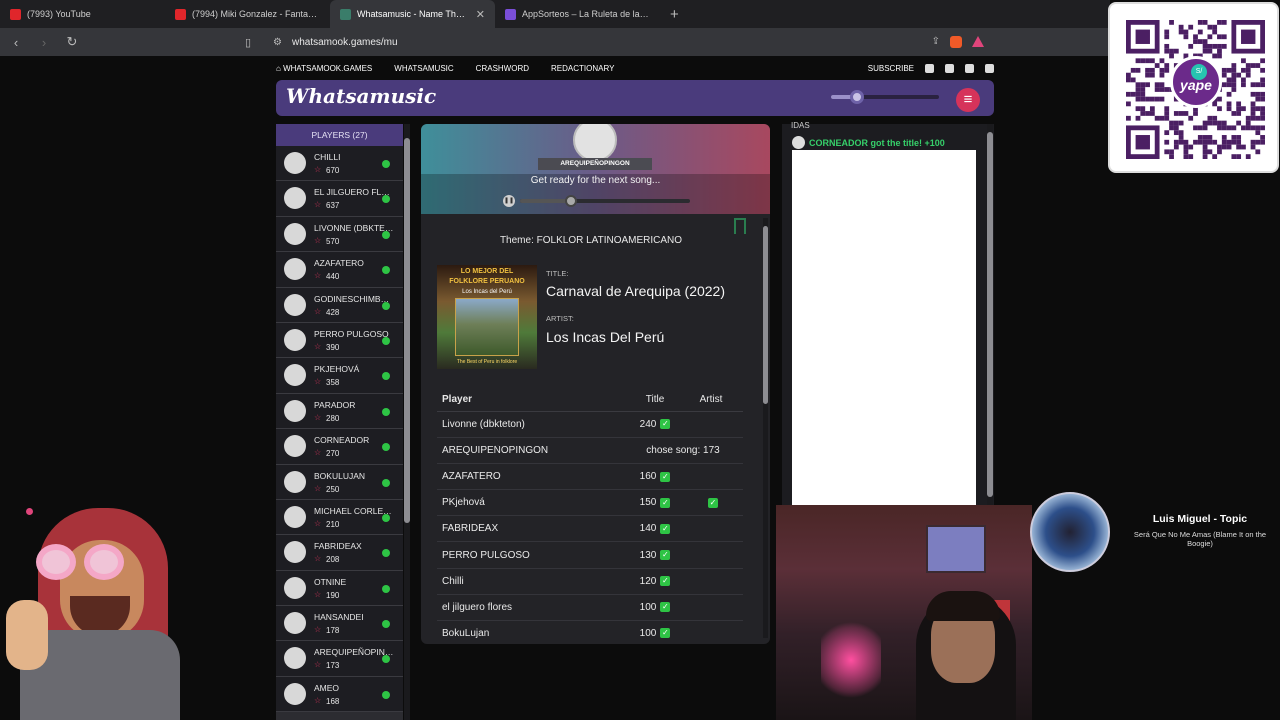  What do you see at coordinates (956, 42) in the screenshot?
I see `brave-shields-icon` at bounding box center [956, 42].